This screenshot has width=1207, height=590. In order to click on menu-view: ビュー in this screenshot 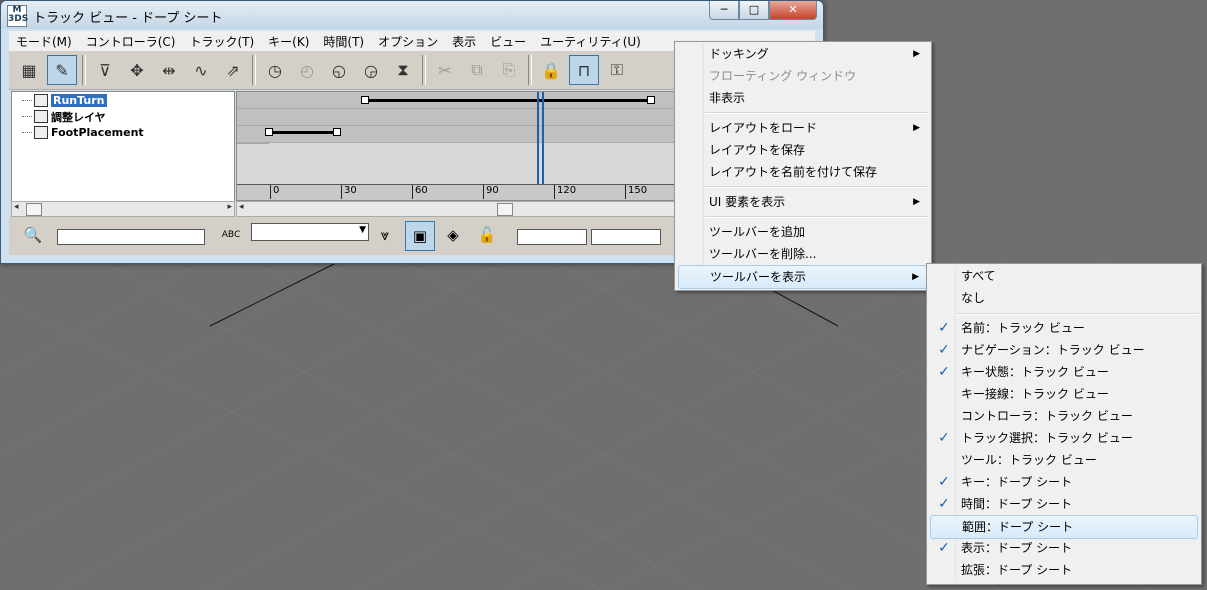, I will do `click(508, 41)`.